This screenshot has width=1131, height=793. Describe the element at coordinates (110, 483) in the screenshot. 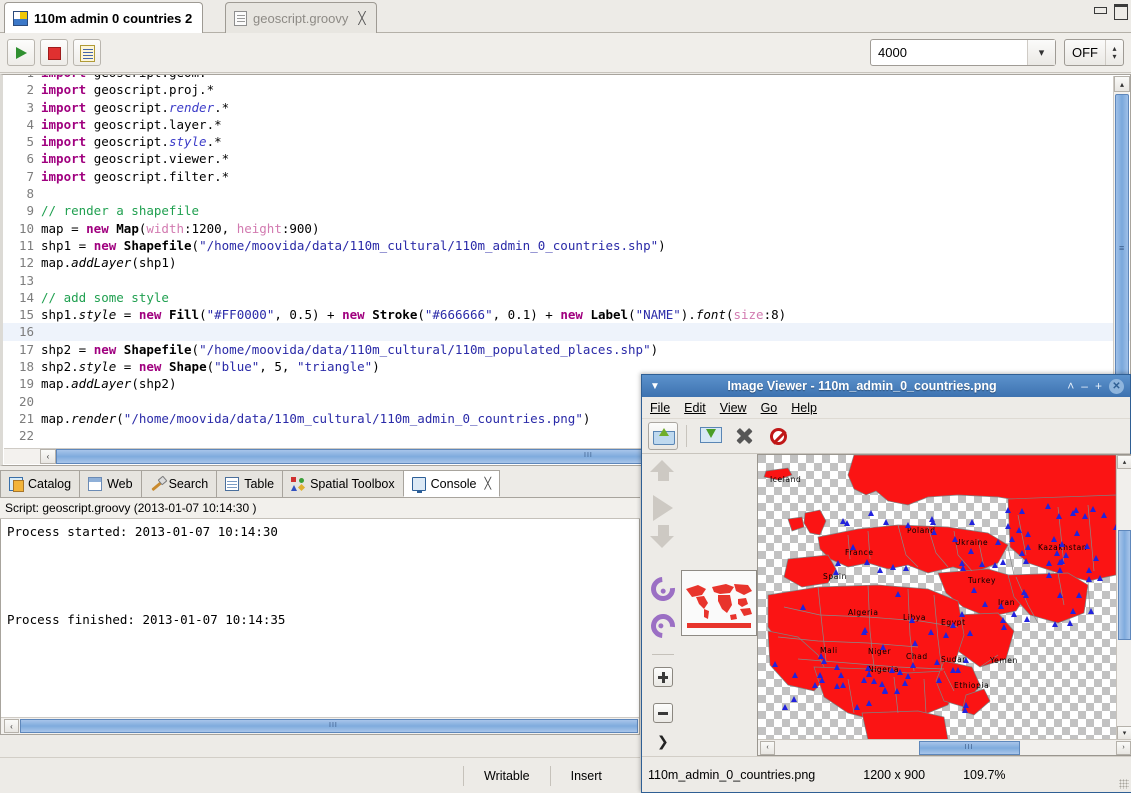

I see `tab-web: Web` at that location.